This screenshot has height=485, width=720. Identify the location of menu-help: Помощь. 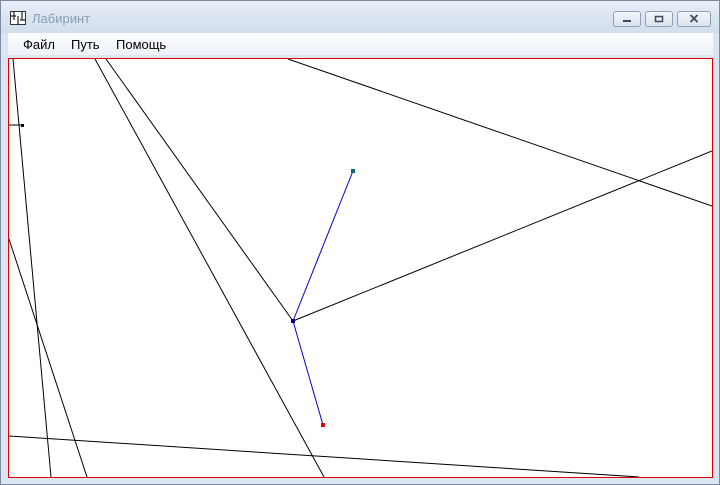
(141, 44).